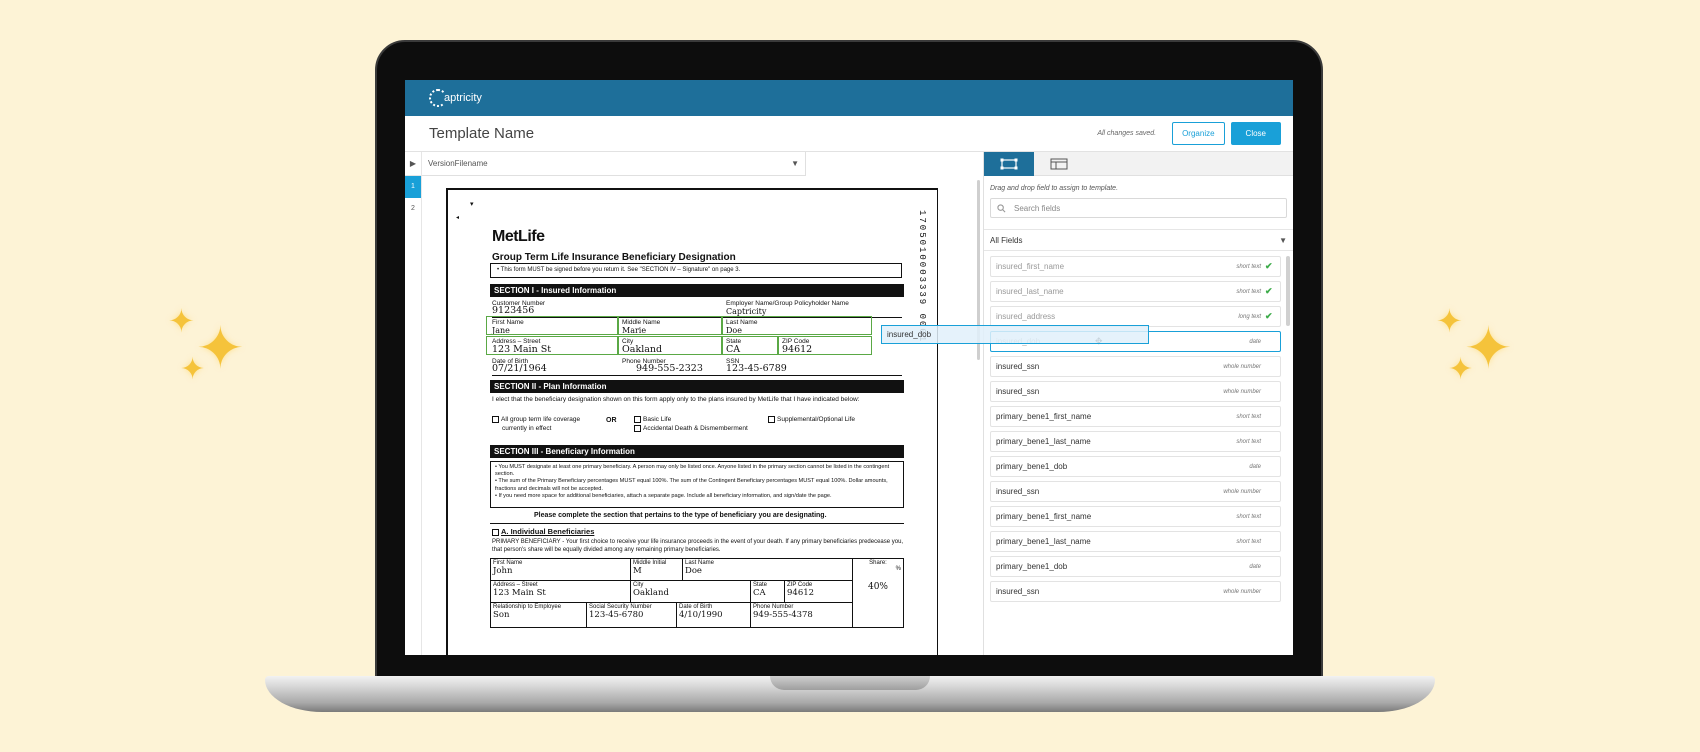 This screenshot has height=752, width=1700. I want to click on b-dob-cell: Date of Birth 4/10/1990, so click(714, 615).